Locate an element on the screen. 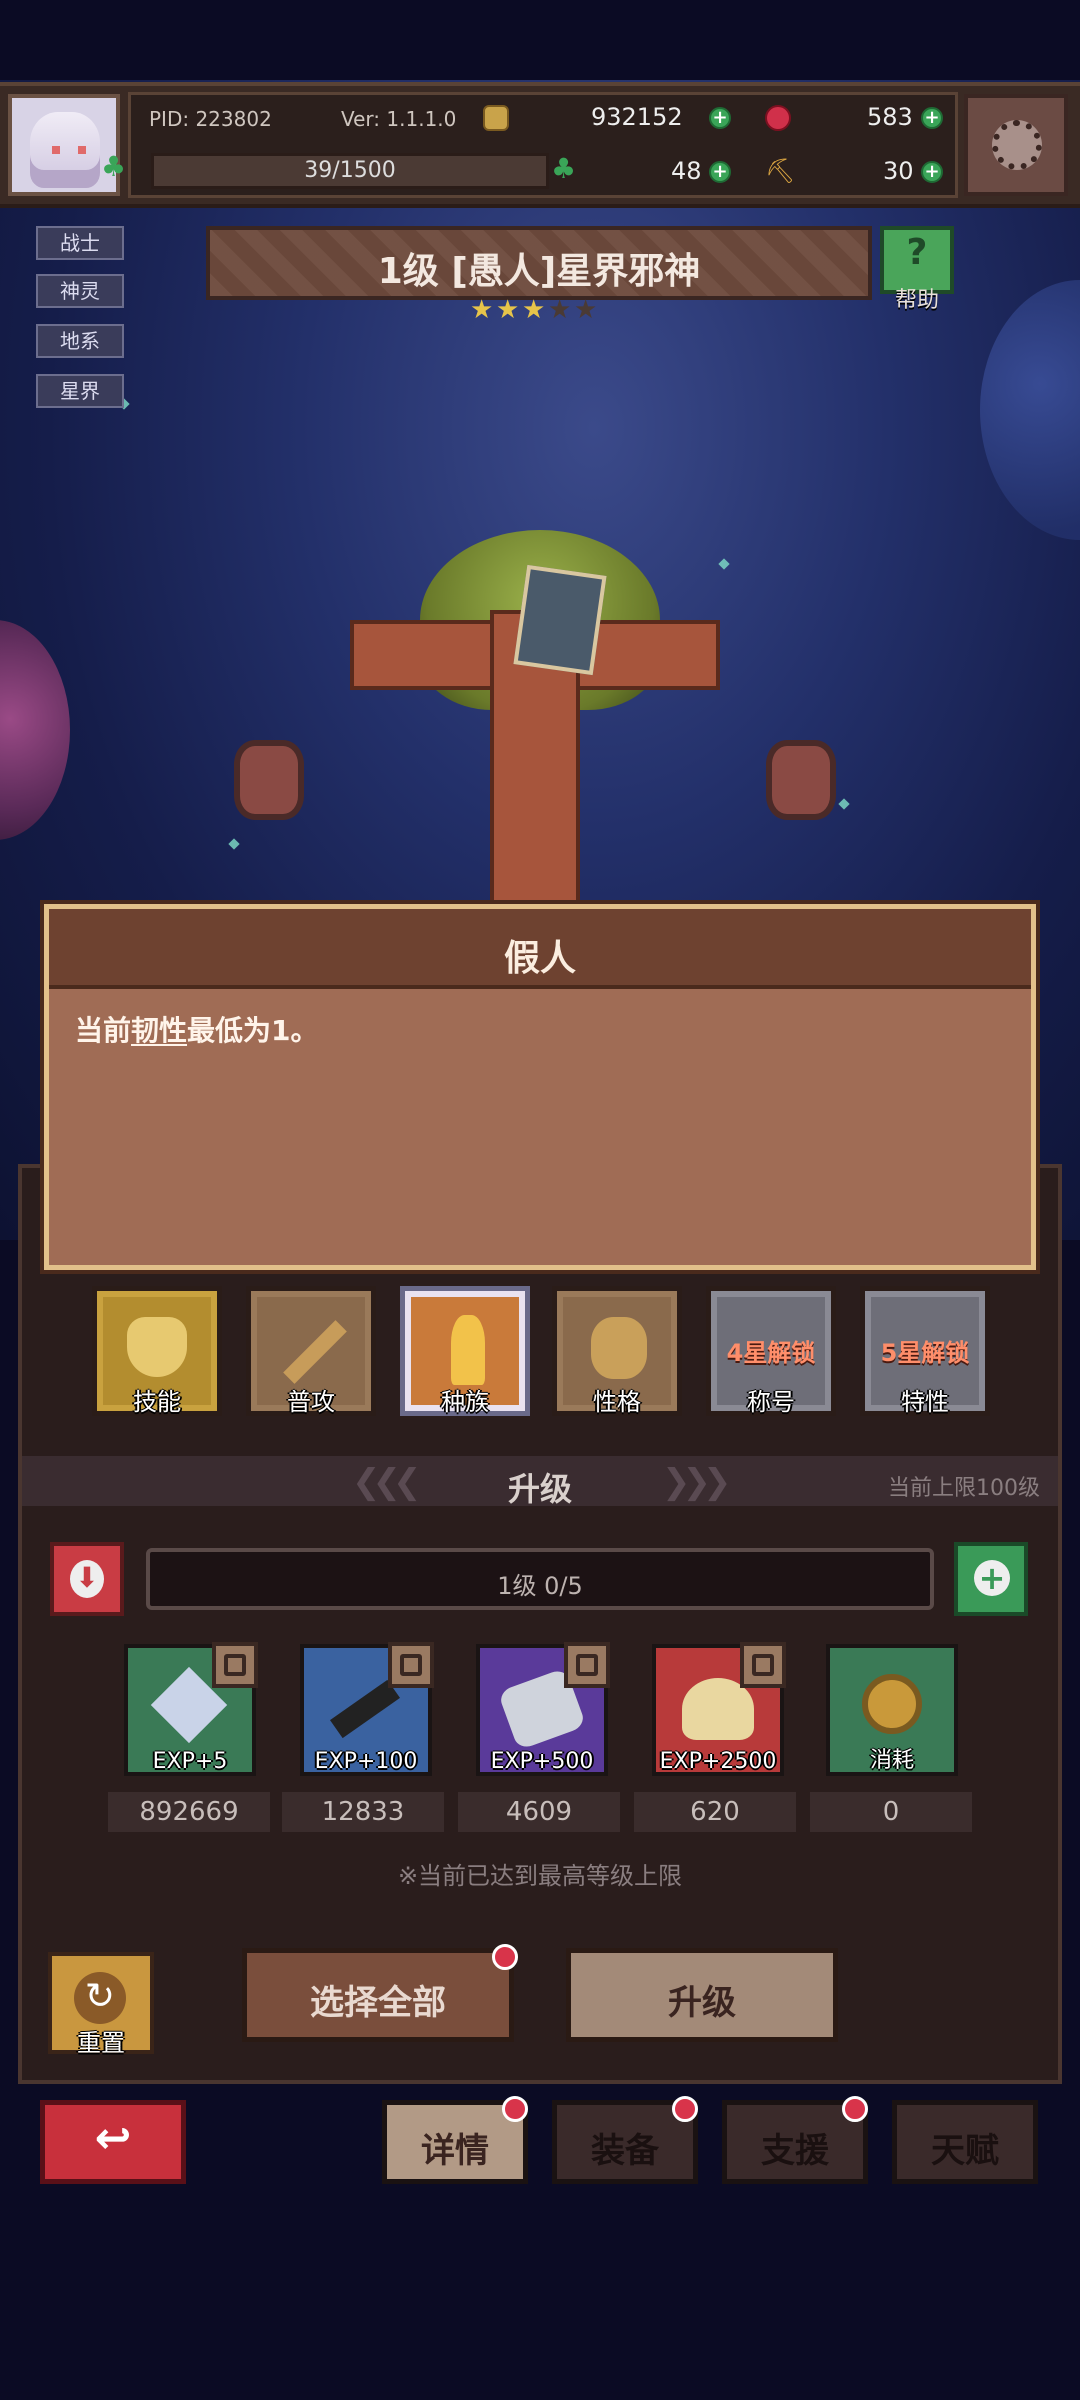  slot-label: 性格 is located at coordinates (617, 1402).